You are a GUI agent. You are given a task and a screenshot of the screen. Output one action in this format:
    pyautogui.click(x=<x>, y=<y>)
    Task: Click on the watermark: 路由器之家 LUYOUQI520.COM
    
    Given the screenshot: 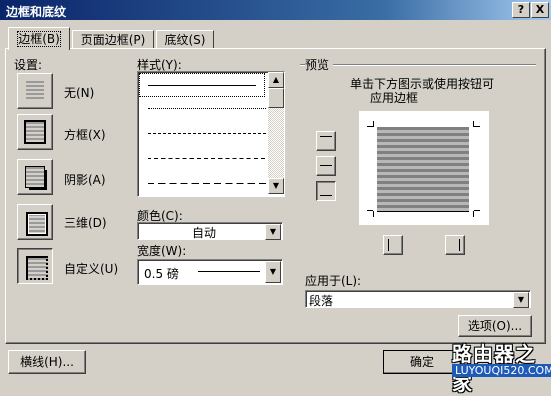 What is the action you would take?
    pyautogui.click(x=499, y=365)
    